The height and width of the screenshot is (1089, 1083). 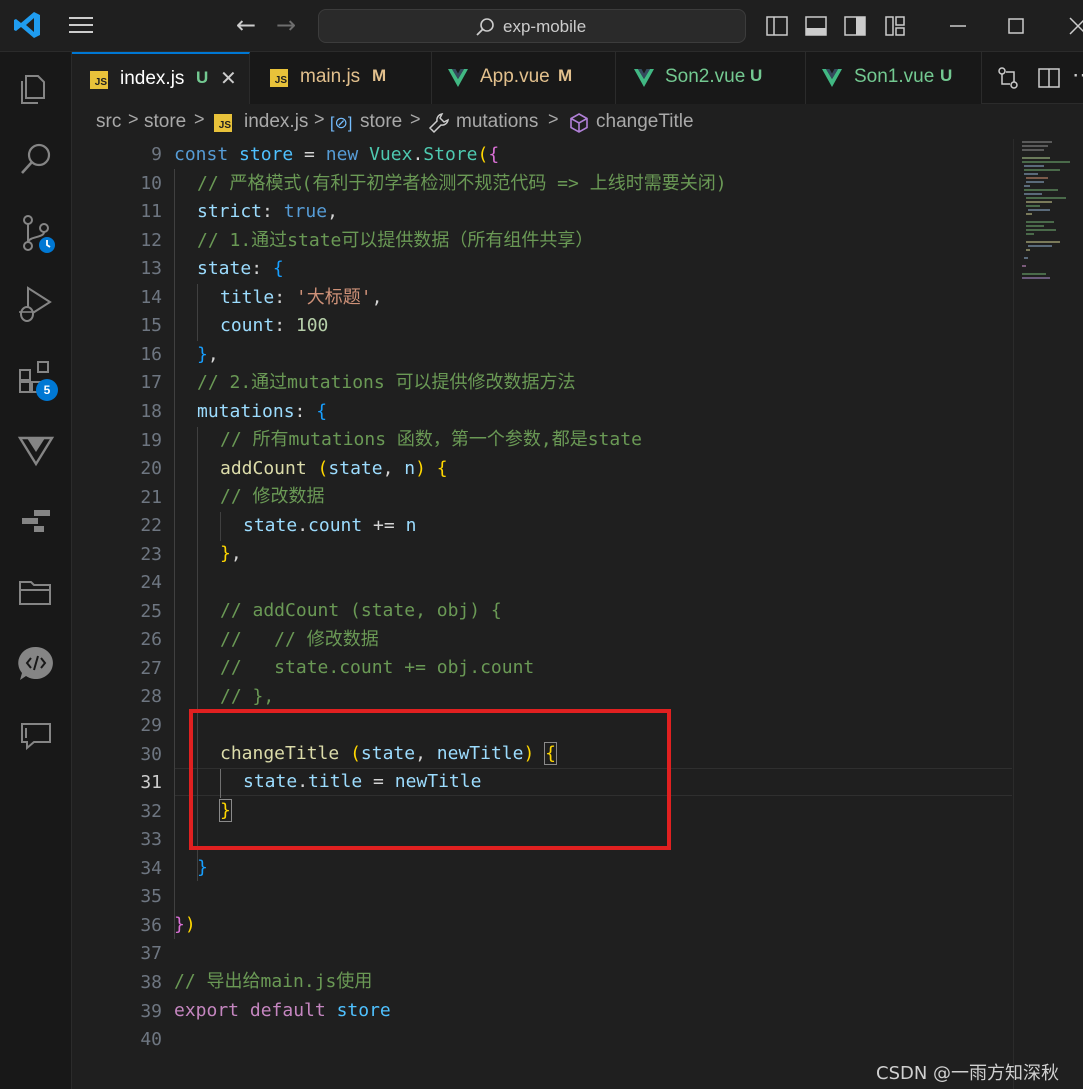 I want to click on breadcrumb-item-store-folder: store, so click(x=165, y=122).